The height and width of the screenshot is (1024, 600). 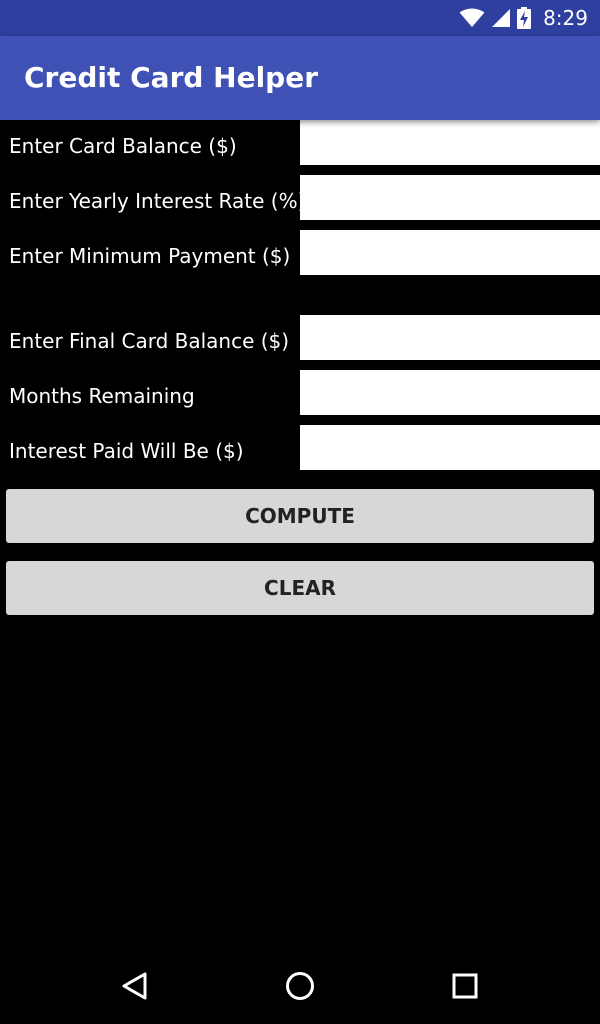 What do you see at coordinates (171, 77) in the screenshot?
I see `app-title: Credit Card Helper` at bounding box center [171, 77].